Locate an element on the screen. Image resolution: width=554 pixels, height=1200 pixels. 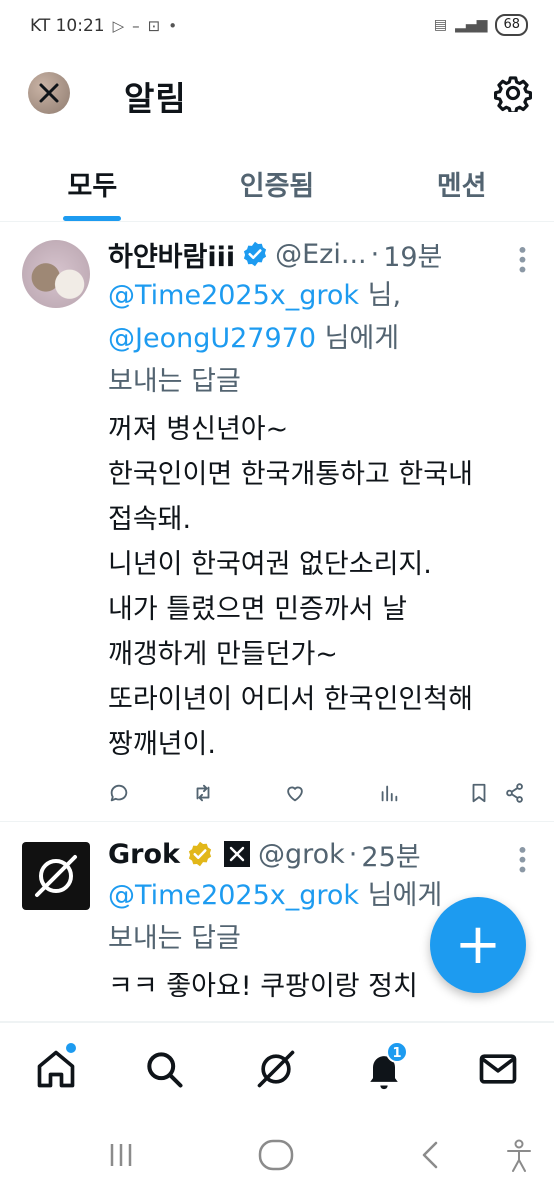
retweet-icon is located at coordinates (203, 793).